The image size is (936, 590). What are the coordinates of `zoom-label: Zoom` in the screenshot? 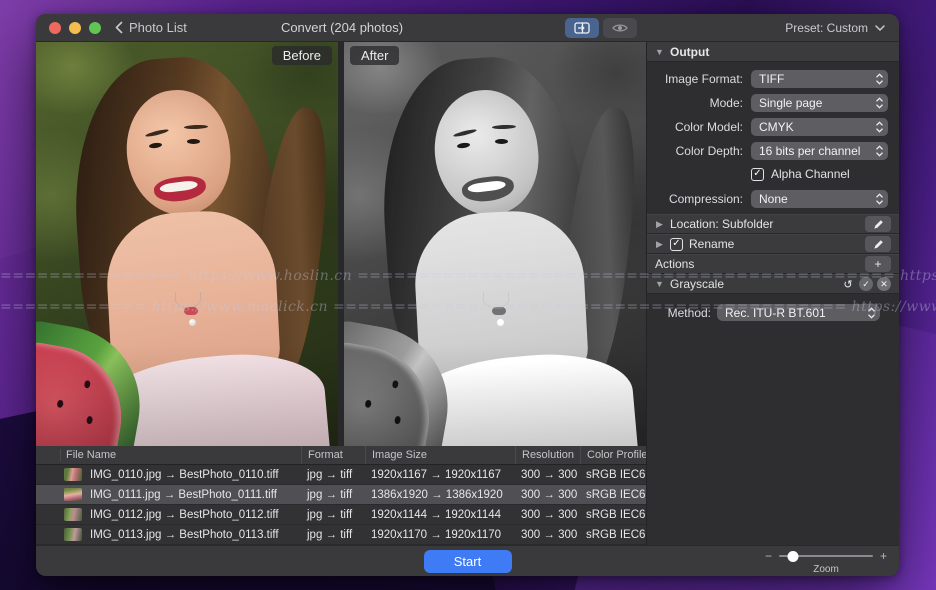 It's located at (826, 569).